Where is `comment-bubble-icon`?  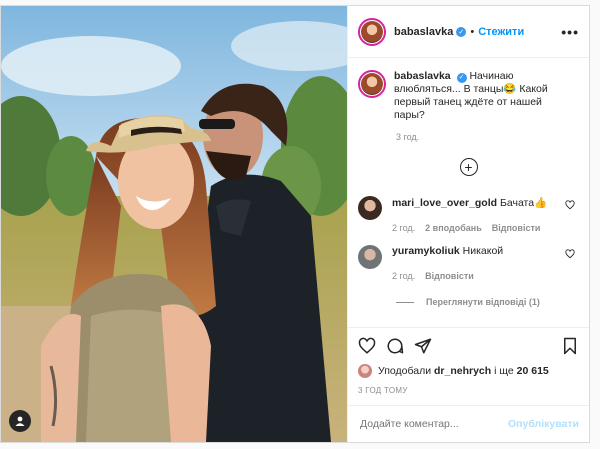 comment-bubble-icon is located at coordinates (395, 346).